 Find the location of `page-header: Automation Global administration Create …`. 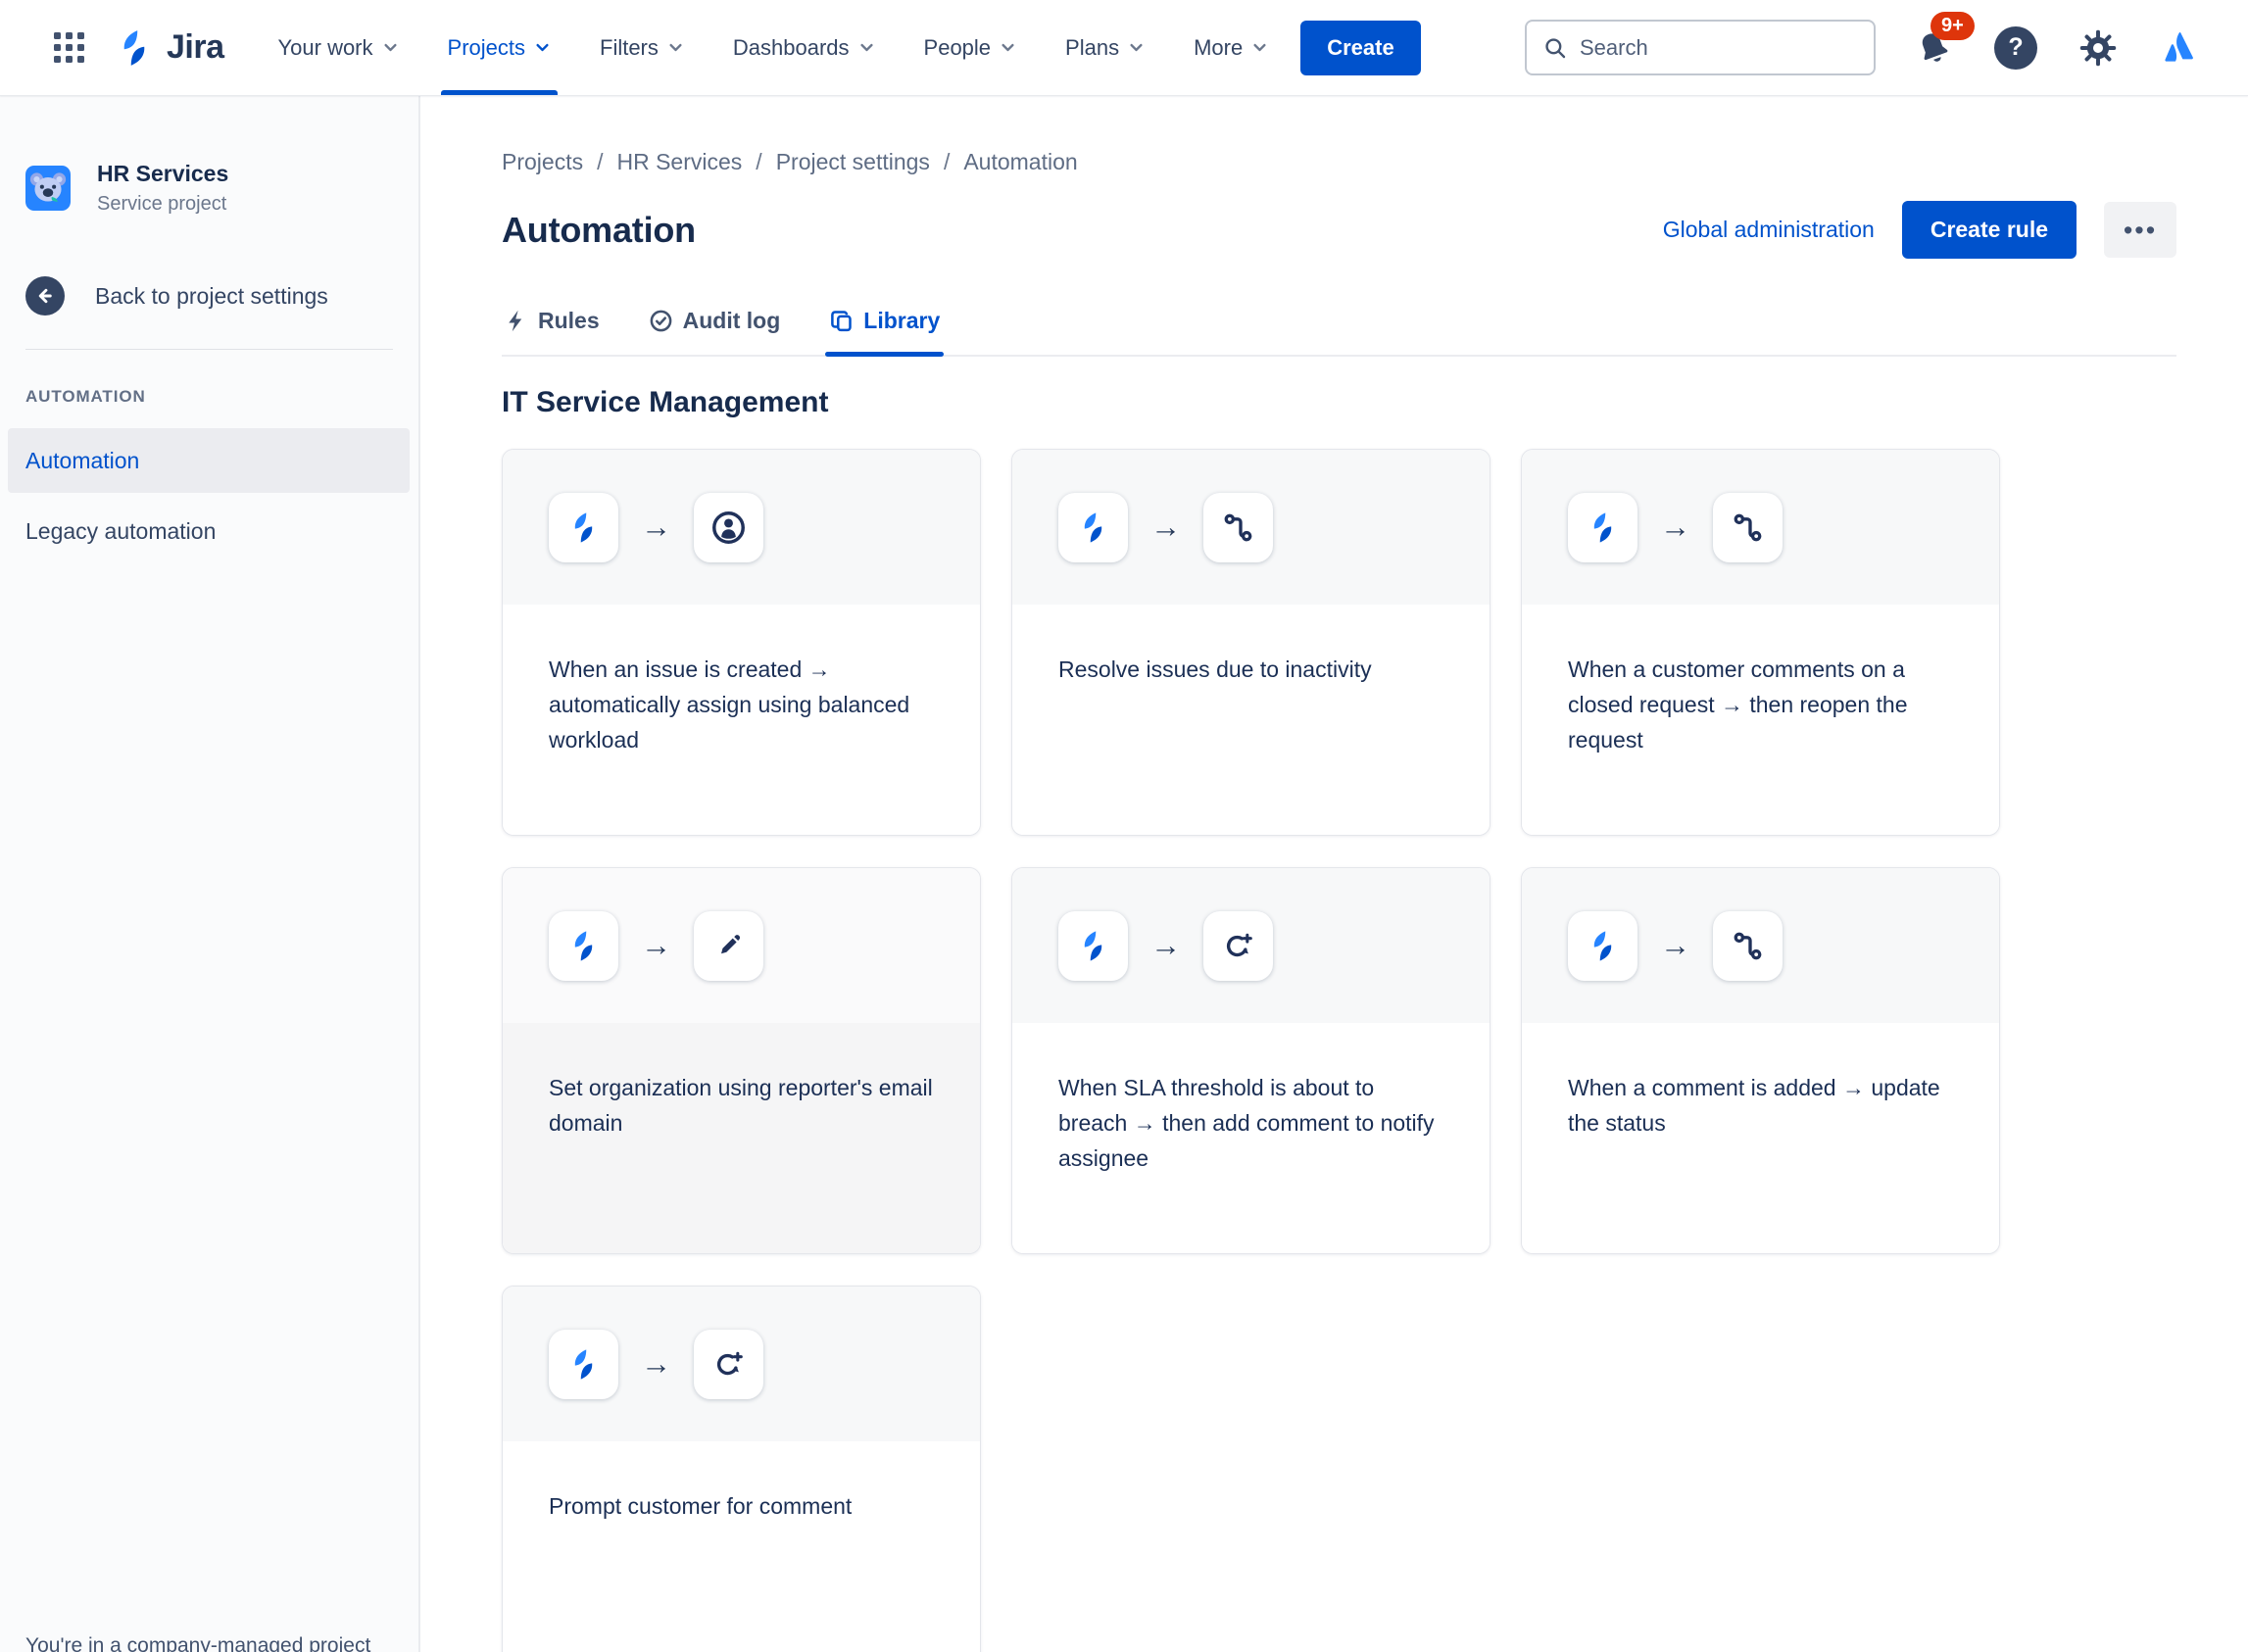

page-header: Automation Global administration Create … is located at coordinates (1339, 230).